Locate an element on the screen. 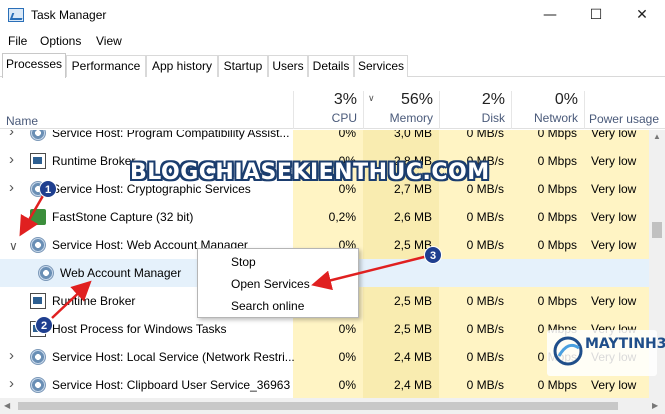 The height and width of the screenshot is (414, 665). scroll-right-icon: ▶ is located at coordinates (655, 405).